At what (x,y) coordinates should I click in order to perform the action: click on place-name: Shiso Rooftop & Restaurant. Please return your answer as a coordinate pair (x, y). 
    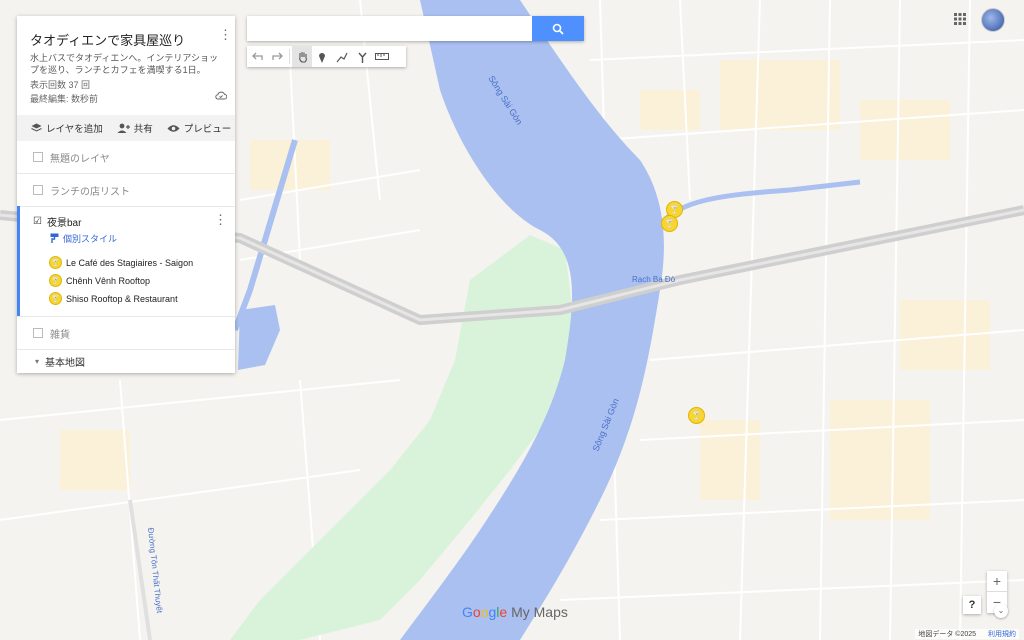
    Looking at the image, I should click on (122, 298).